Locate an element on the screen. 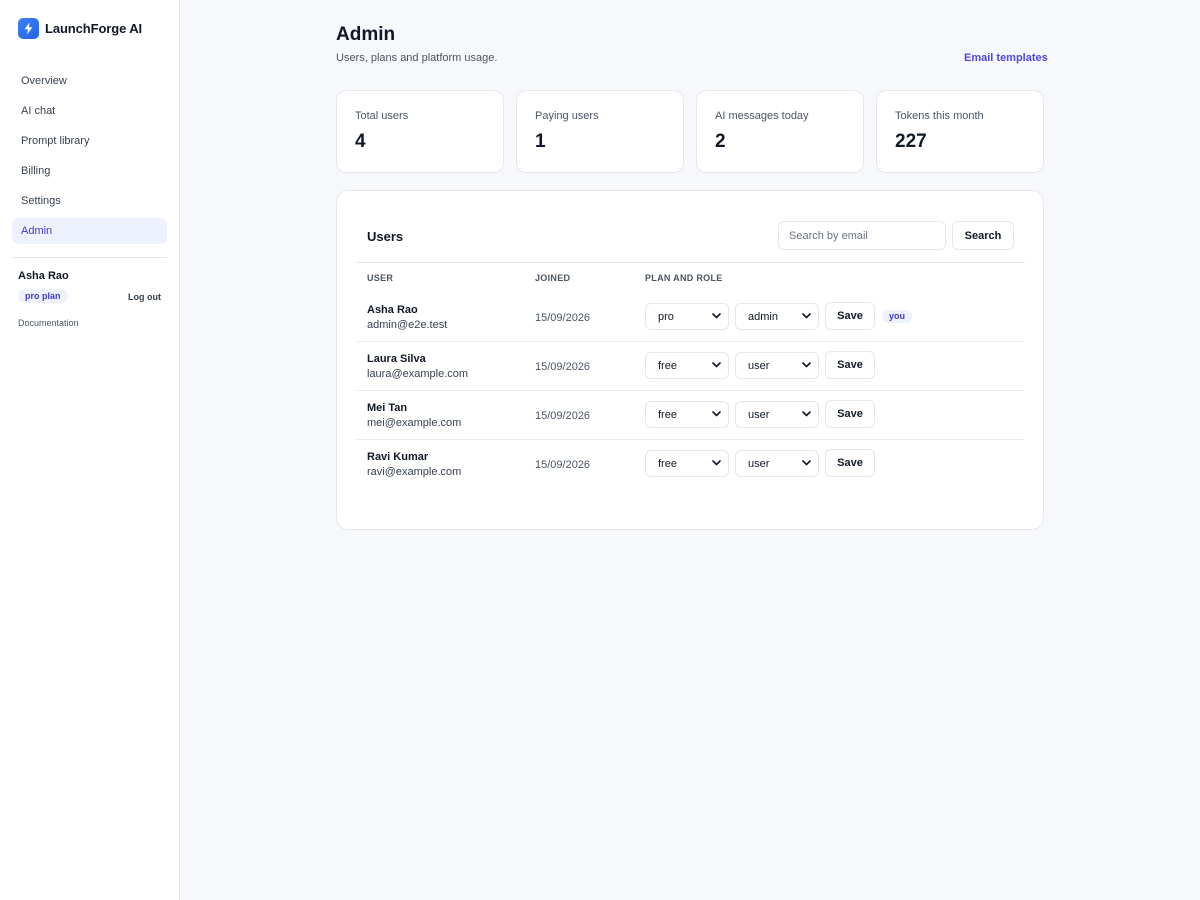  stat-value: 4 is located at coordinates (360, 141).